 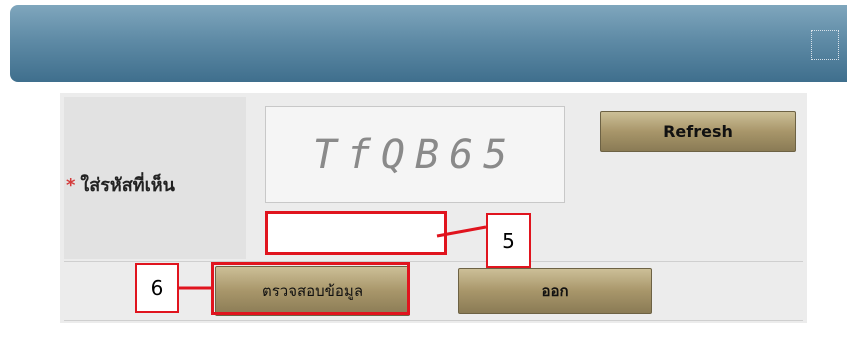 What do you see at coordinates (331, 257) in the screenshot?
I see `callout-lines` at bounding box center [331, 257].